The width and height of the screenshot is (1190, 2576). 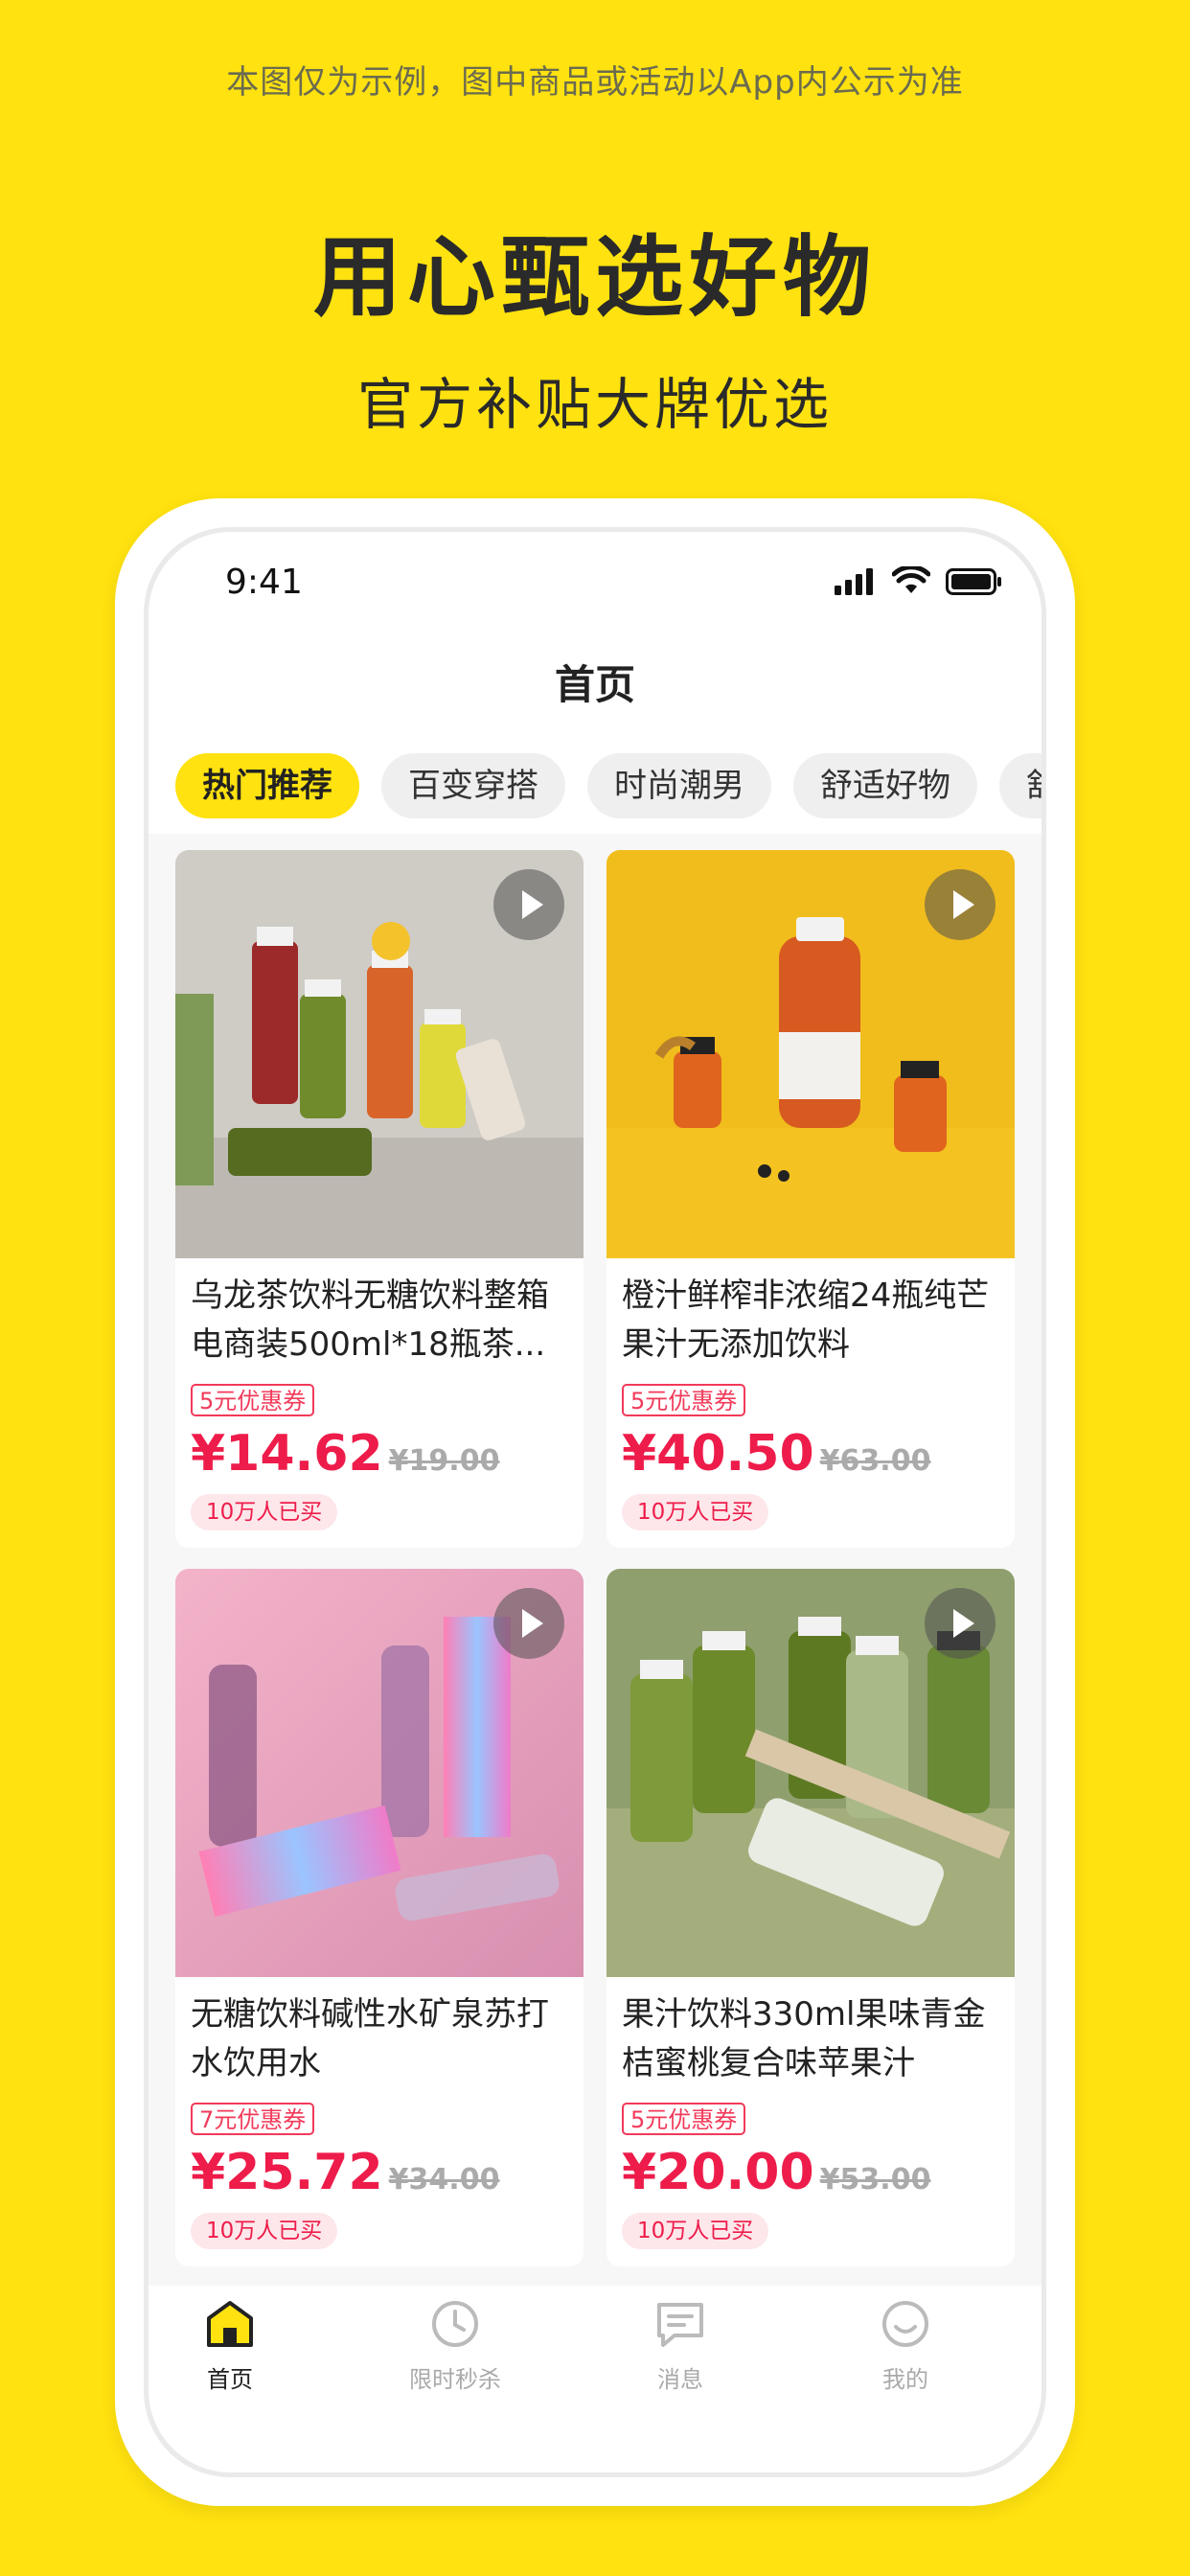 I want to click on coupon-badge: 7元优惠券, so click(x=253, y=2119).